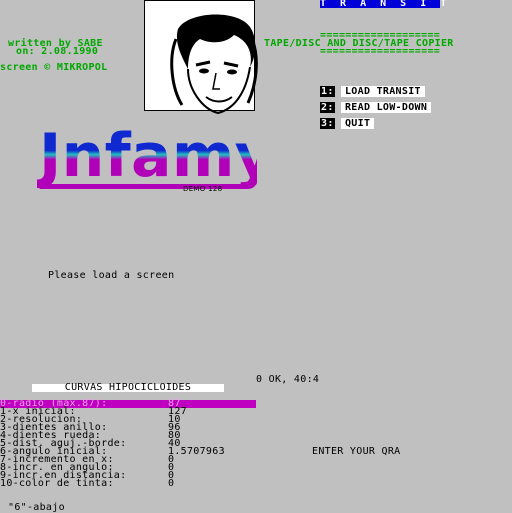 The width and height of the screenshot is (512, 513). Describe the element at coordinates (202, 189) in the screenshot. I see `logo-subtitle: DEMO 128` at that location.